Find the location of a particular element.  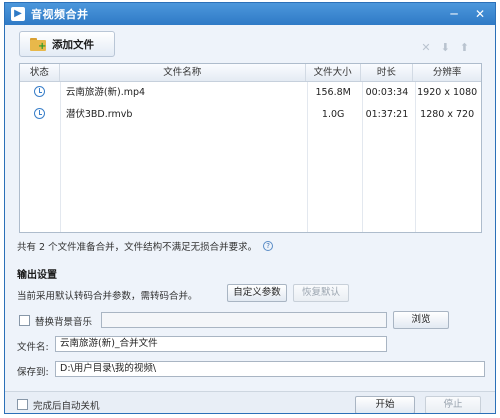

table-header: 状态 文件名称 文件大小 时长 分辨率 is located at coordinates (250, 73).